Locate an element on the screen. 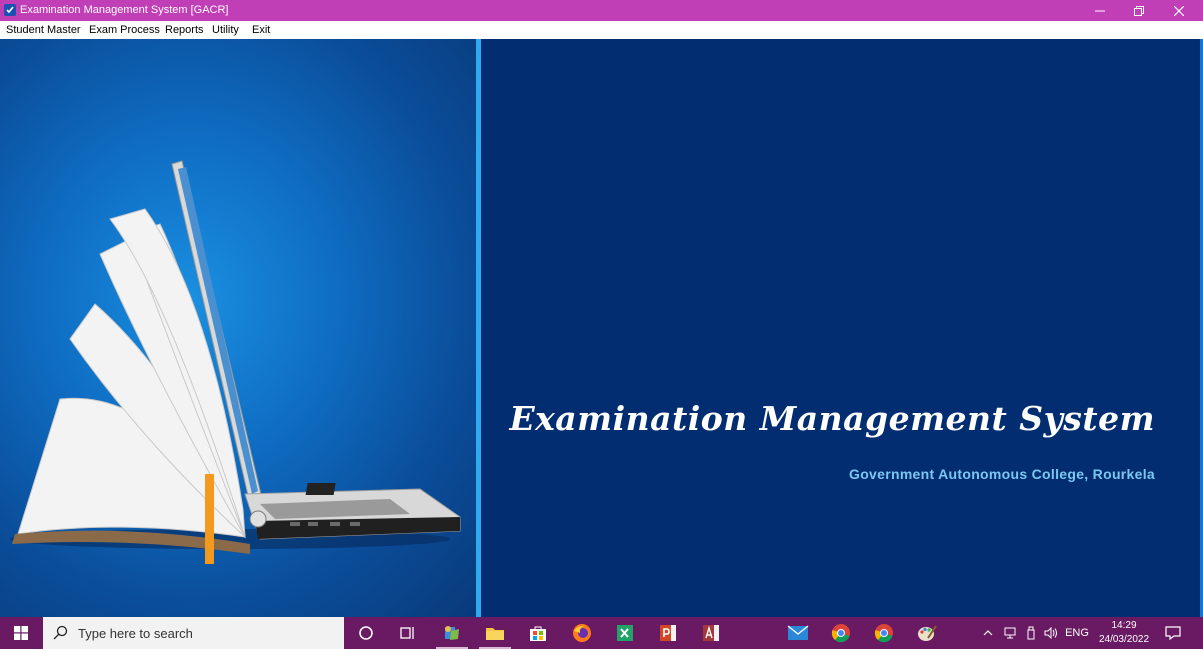 Image resolution: width=1203 pixels, height=649 pixels. access-icon is located at coordinates (711, 633).